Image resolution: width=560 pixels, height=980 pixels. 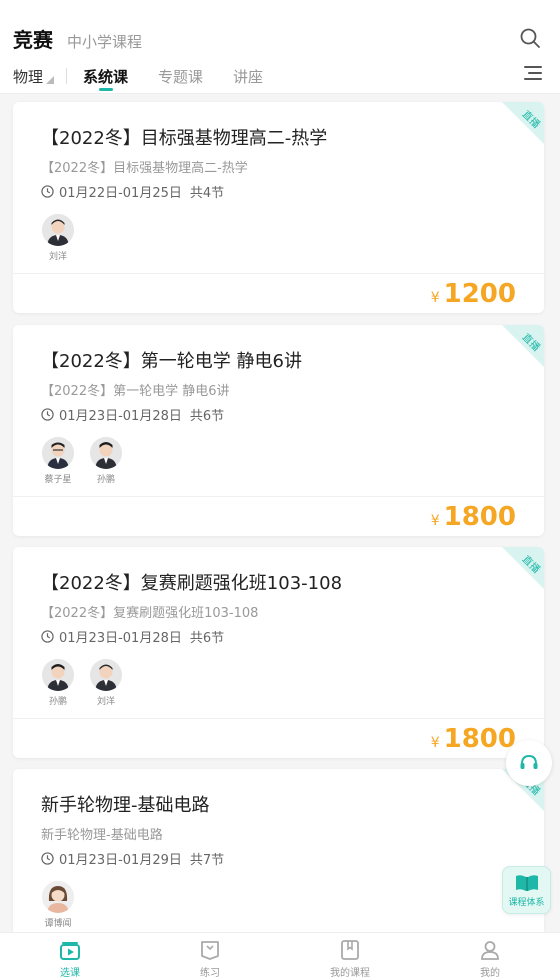 What do you see at coordinates (58, 480) in the screenshot?
I see `teacher-name: 蔡子星` at bounding box center [58, 480].